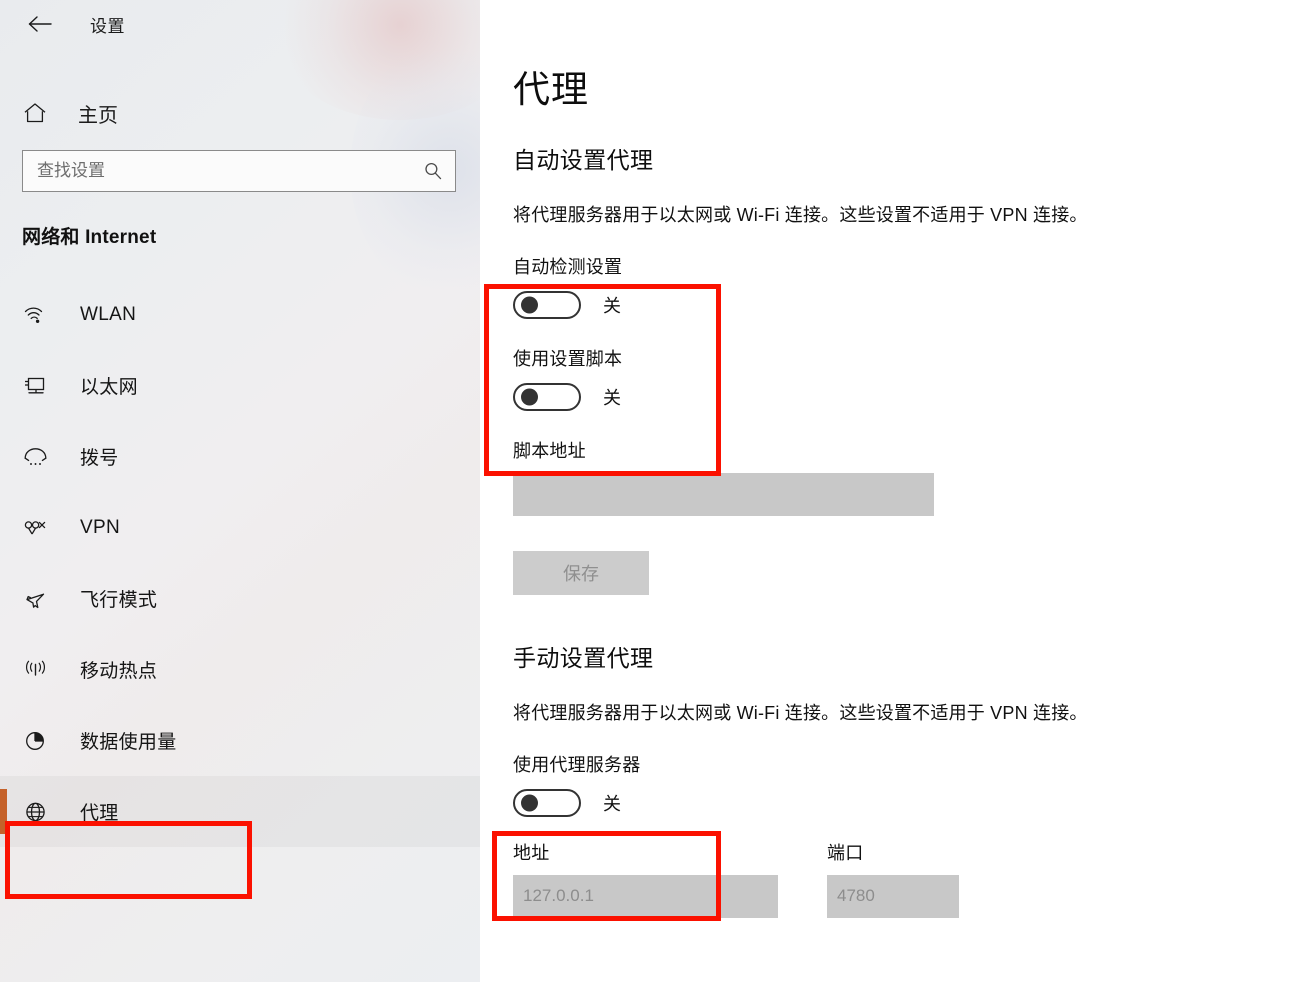 Image resolution: width=1291 pixels, height=982 pixels. Describe the element at coordinates (230, 171) in the screenshot. I see `search-input` at that location.